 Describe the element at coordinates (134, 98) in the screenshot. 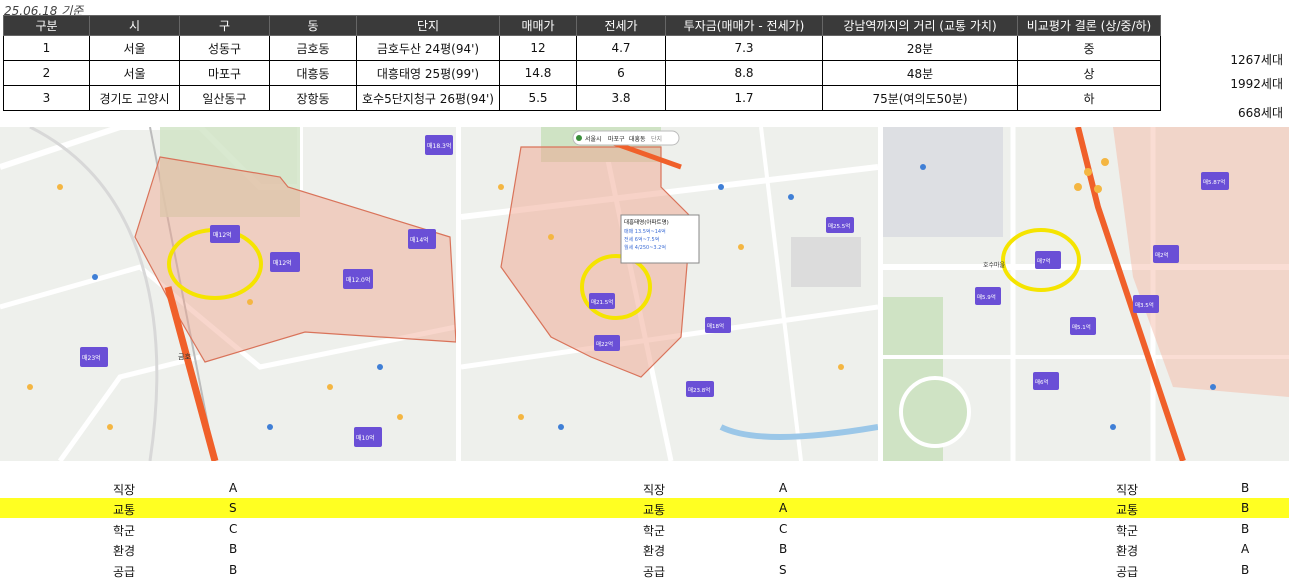

I see `table-cell: 경기도 고양시` at that location.